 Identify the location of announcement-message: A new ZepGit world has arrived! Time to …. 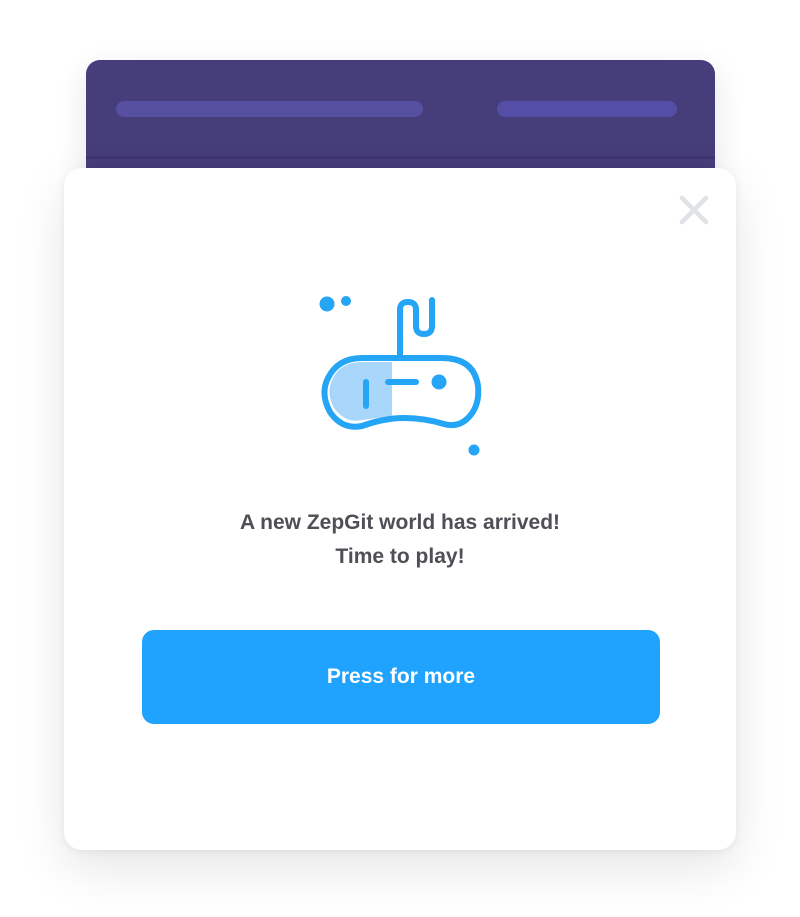
(400, 540).